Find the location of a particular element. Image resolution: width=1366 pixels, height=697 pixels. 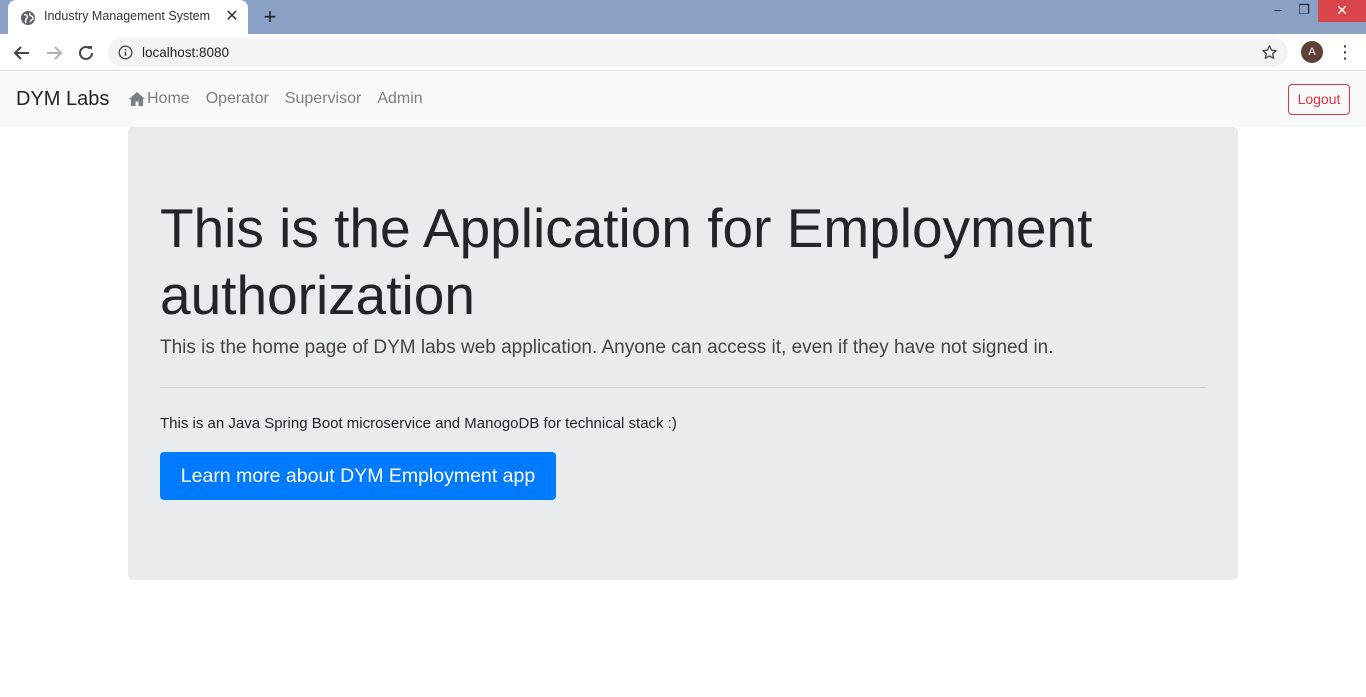

profile-avatar: A is located at coordinates (1312, 52).